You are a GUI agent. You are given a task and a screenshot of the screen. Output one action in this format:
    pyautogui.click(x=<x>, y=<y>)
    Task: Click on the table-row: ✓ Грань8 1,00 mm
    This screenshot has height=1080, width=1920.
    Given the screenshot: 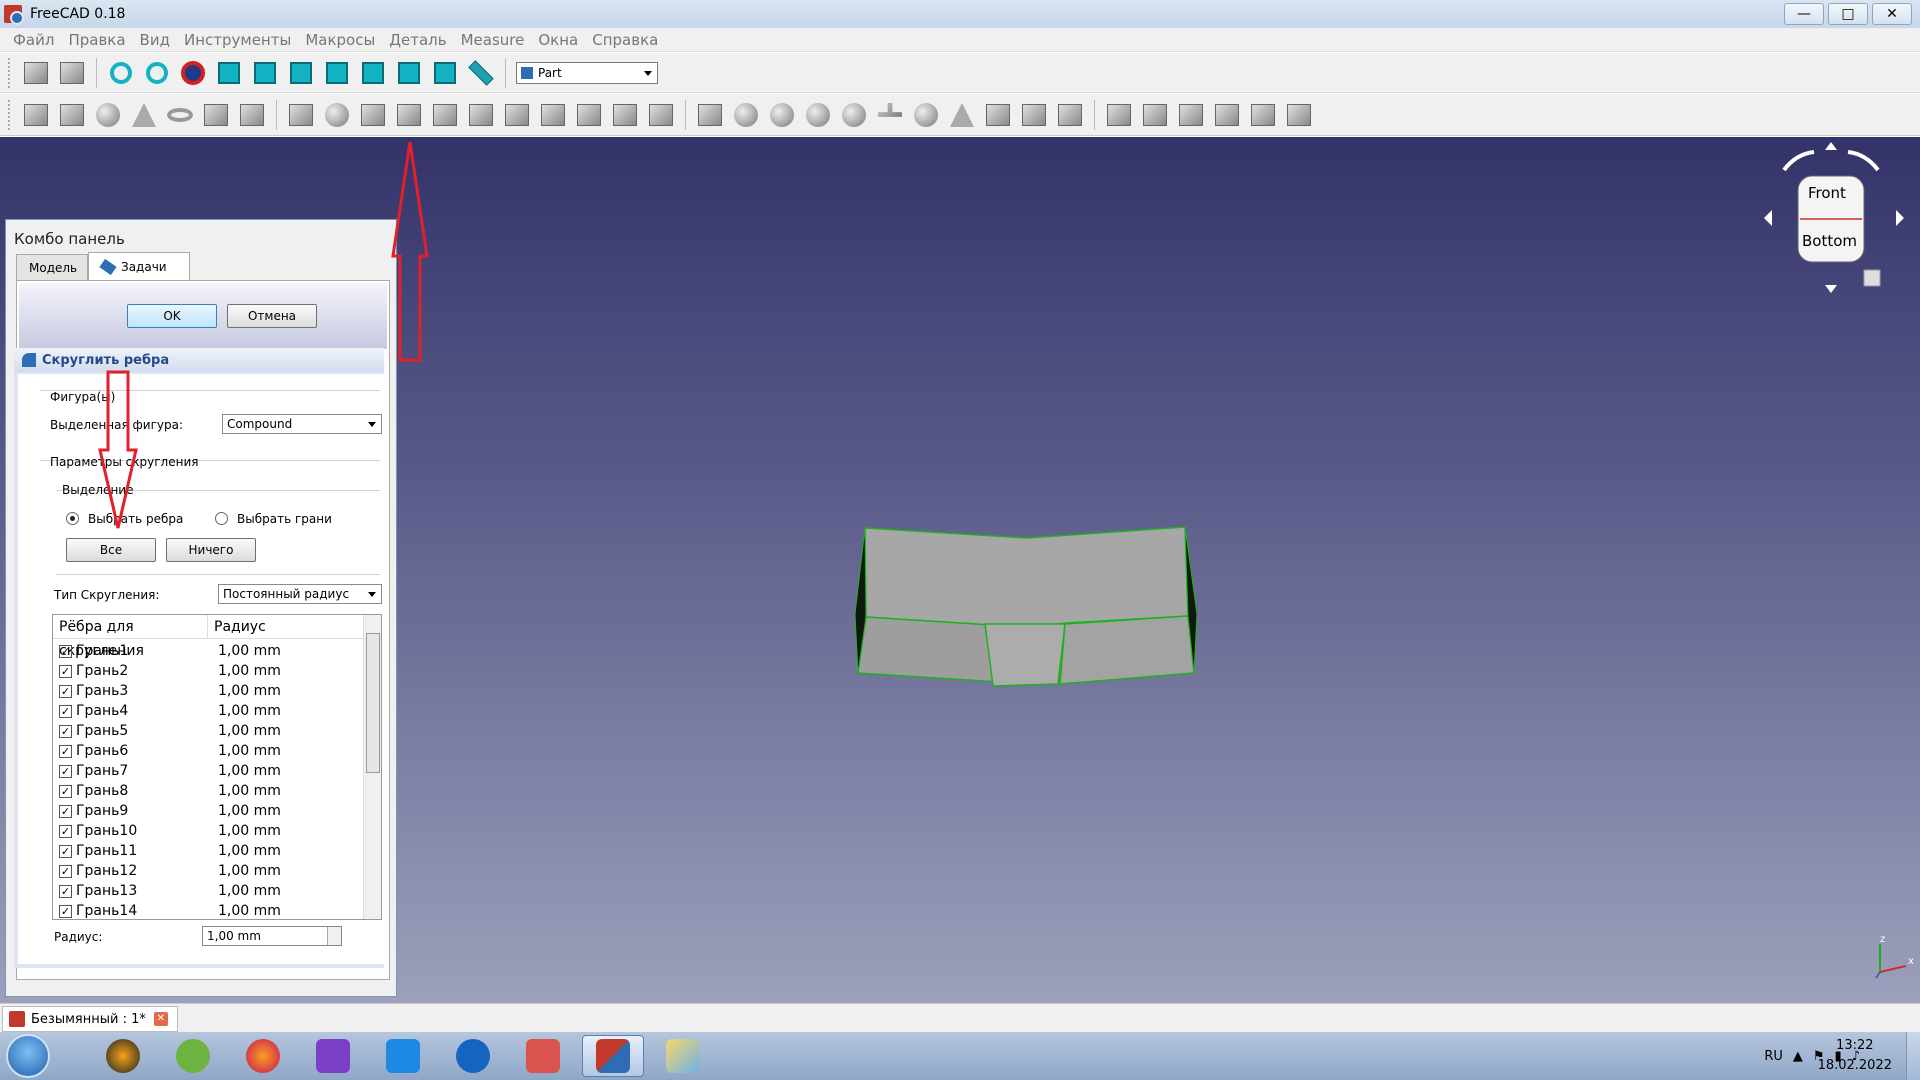 What is the action you would take?
    pyautogui.click(x=207, y=791)
    